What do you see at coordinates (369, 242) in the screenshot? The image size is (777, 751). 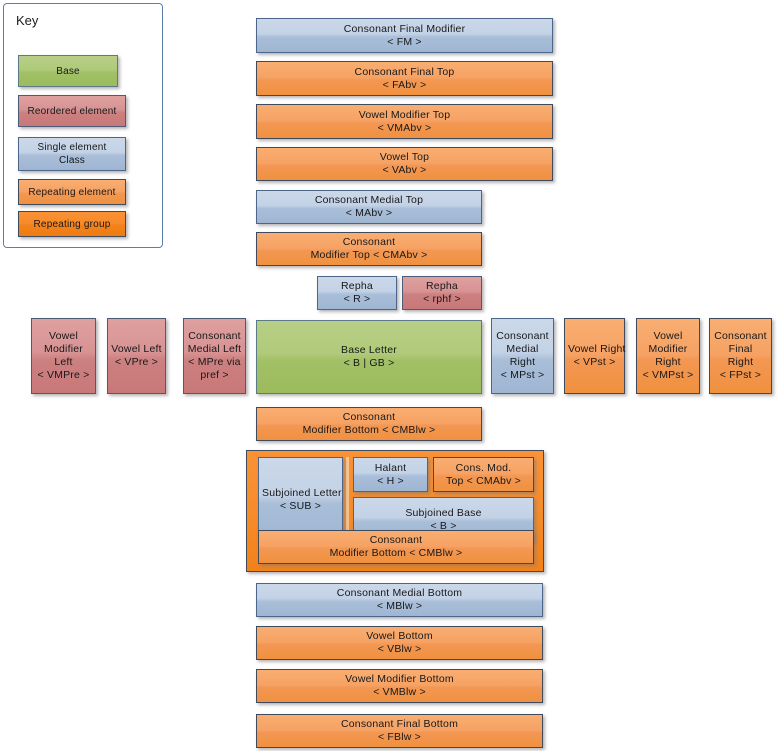 I see `box-consonant-modifier-top-line1: Consonant` at bounding box center [369, 242].